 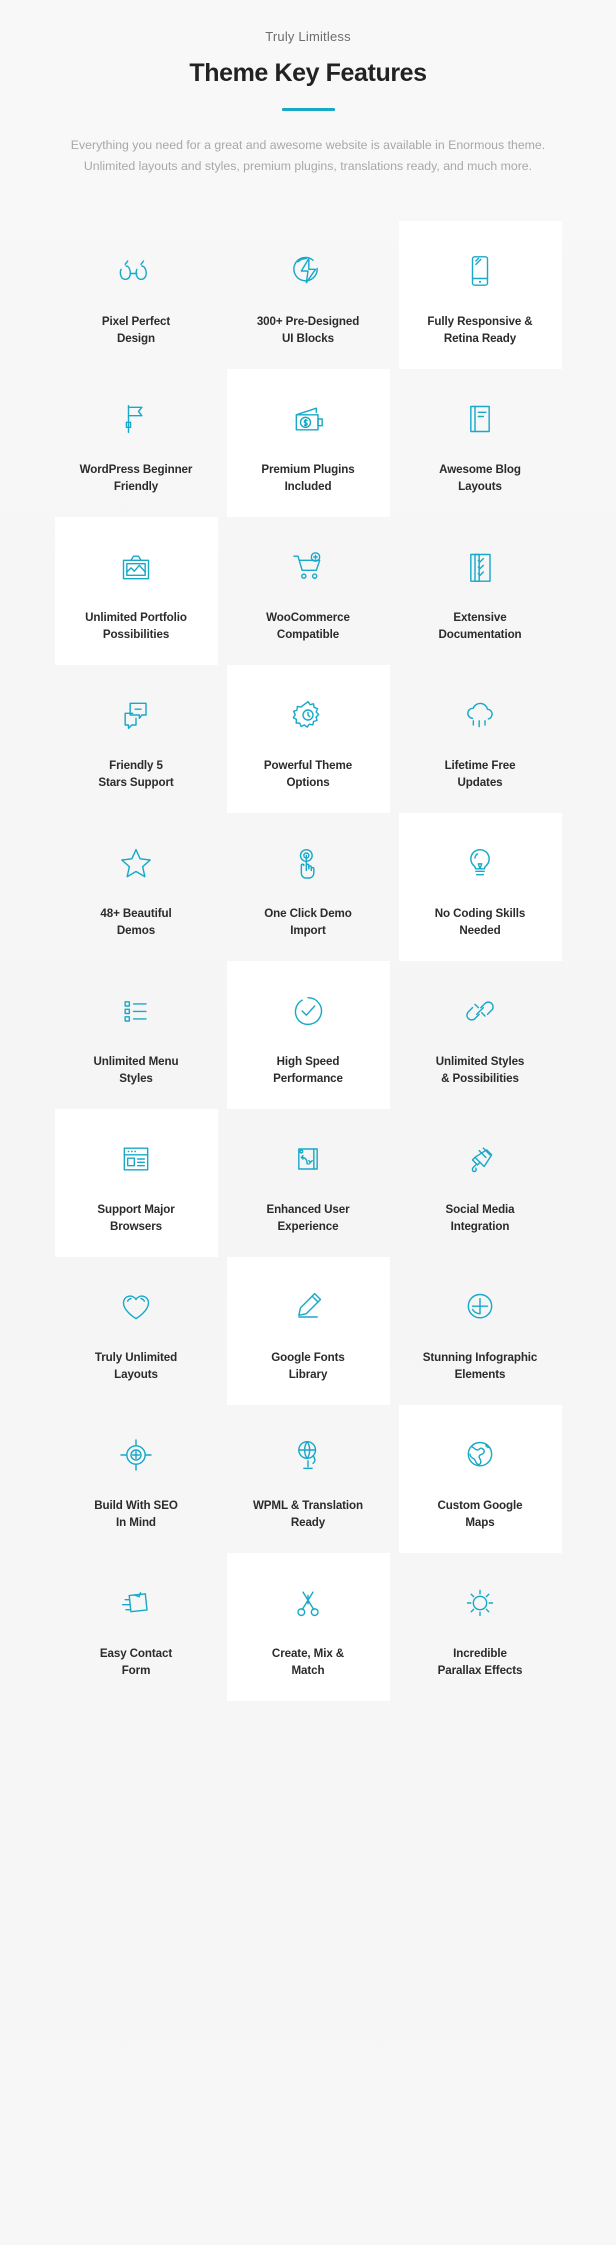 What do you see at coordinates (308, 1070) in the screenshot?
I see `feature-card-label: High Speed Performance` at bounding box center [308, 1070].